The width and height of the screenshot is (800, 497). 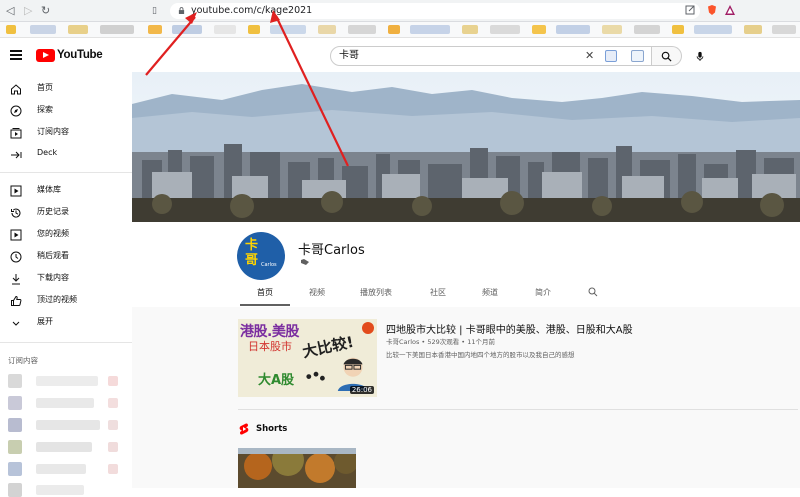 I want to click on sidebar-item-your-videos: 您的视频, so click(x=66, y=235).